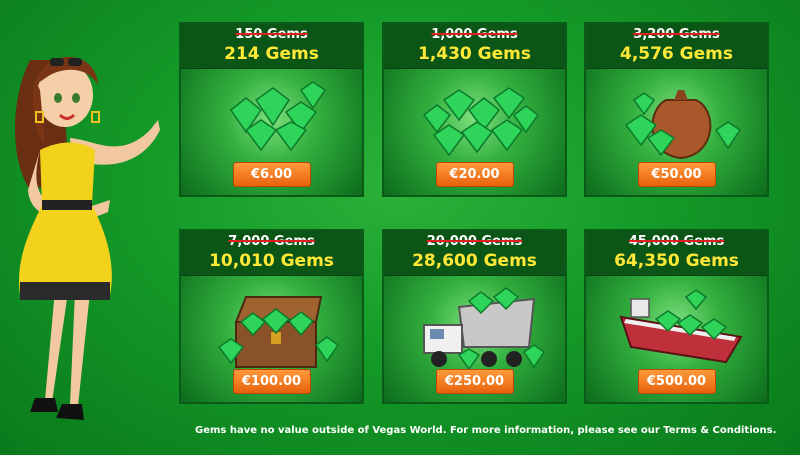 The width and height of the screenshot is (800, 455). I want to click on treasure-chest-icon, so click(278, 332).